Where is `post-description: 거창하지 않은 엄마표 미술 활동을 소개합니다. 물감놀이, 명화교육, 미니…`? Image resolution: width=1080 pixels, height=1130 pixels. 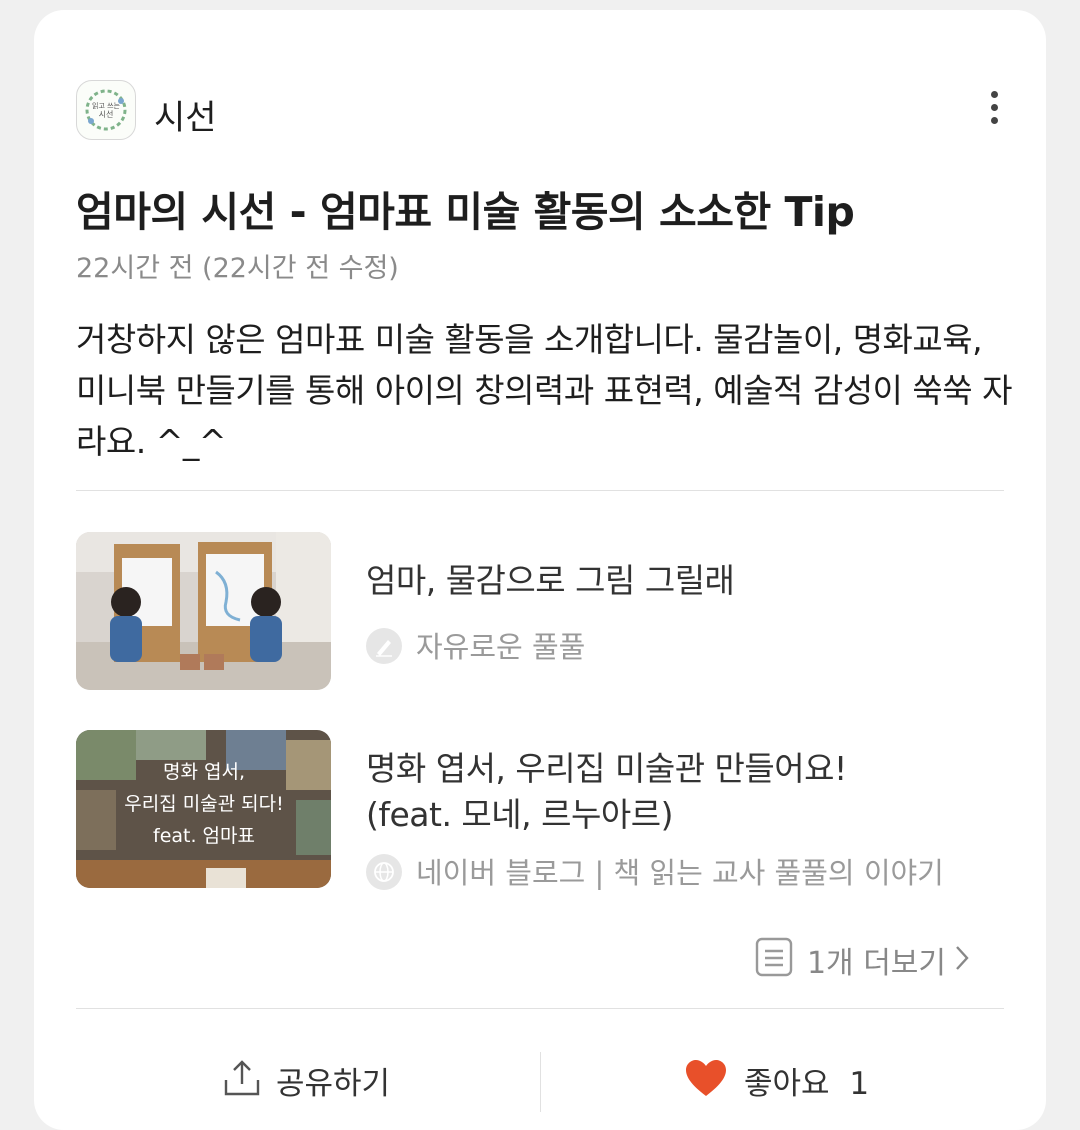 post-description: 거창하지 않은 엄마표 미술 활동을 소개합니다. 물감놀이, 명화교육, 미니… is located at coordinates (544, 390).